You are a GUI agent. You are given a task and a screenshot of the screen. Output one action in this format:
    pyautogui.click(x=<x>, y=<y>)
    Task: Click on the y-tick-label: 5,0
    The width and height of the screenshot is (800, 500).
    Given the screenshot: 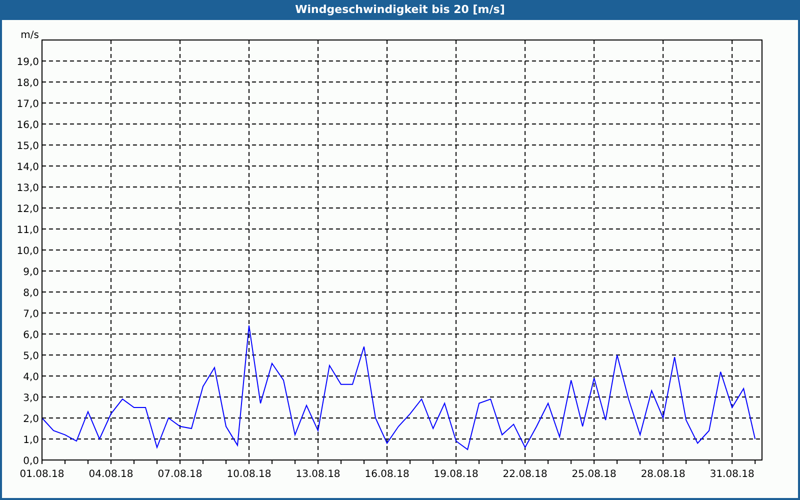 What is the action you would take?
    pyautogui.click(x=31, y=356)
    